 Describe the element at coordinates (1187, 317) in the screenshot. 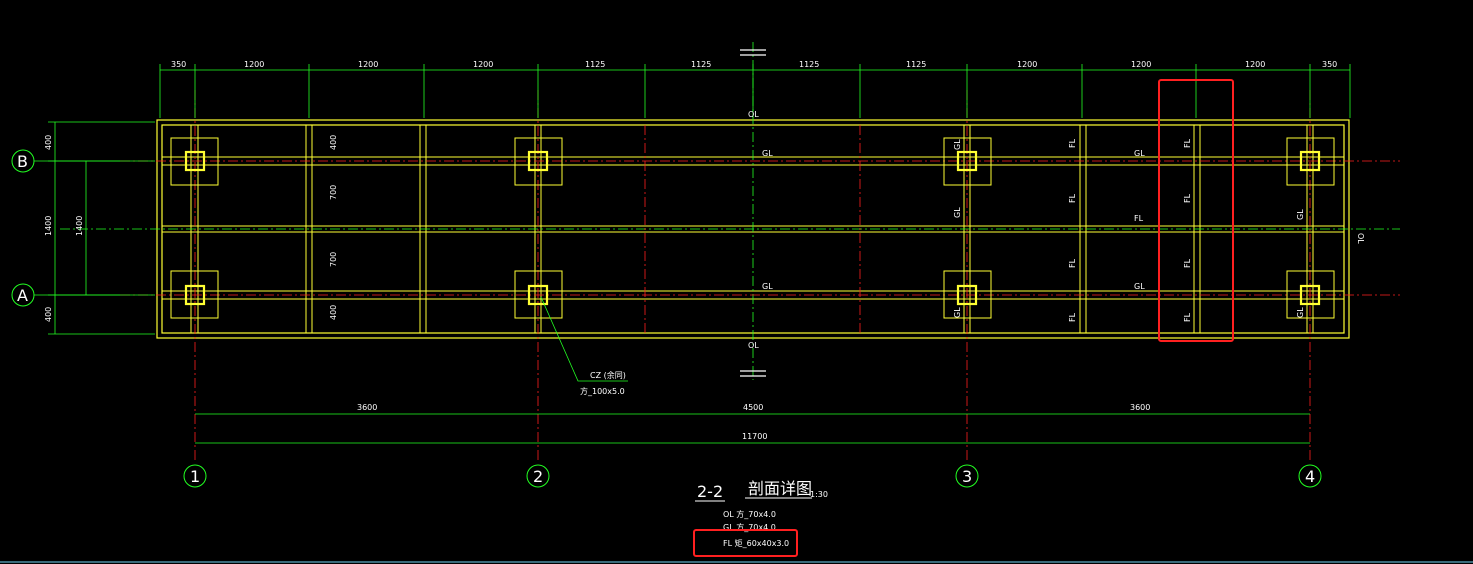

I see `label-fl-v8: FL` at that location.